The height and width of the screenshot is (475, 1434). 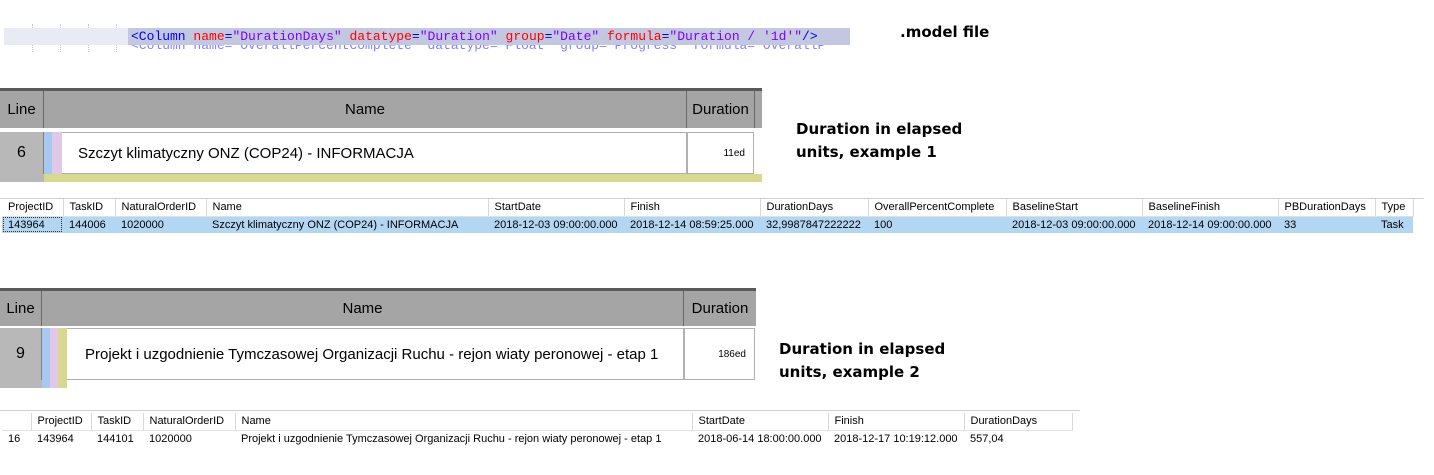 I want to click on xml-attr-name: group, so click(x=525, y=36).